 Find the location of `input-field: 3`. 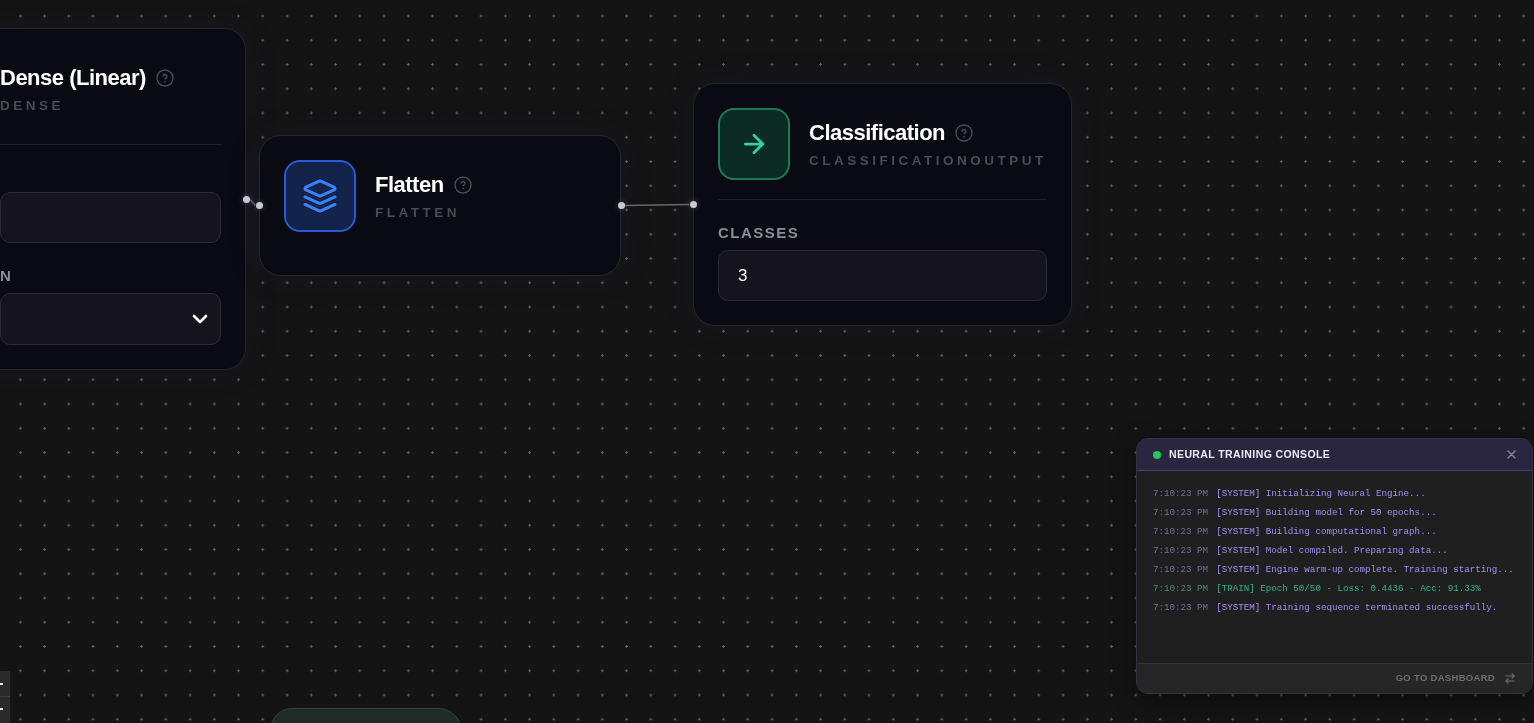

input-field: 3 is located at coordinates (882, 275).